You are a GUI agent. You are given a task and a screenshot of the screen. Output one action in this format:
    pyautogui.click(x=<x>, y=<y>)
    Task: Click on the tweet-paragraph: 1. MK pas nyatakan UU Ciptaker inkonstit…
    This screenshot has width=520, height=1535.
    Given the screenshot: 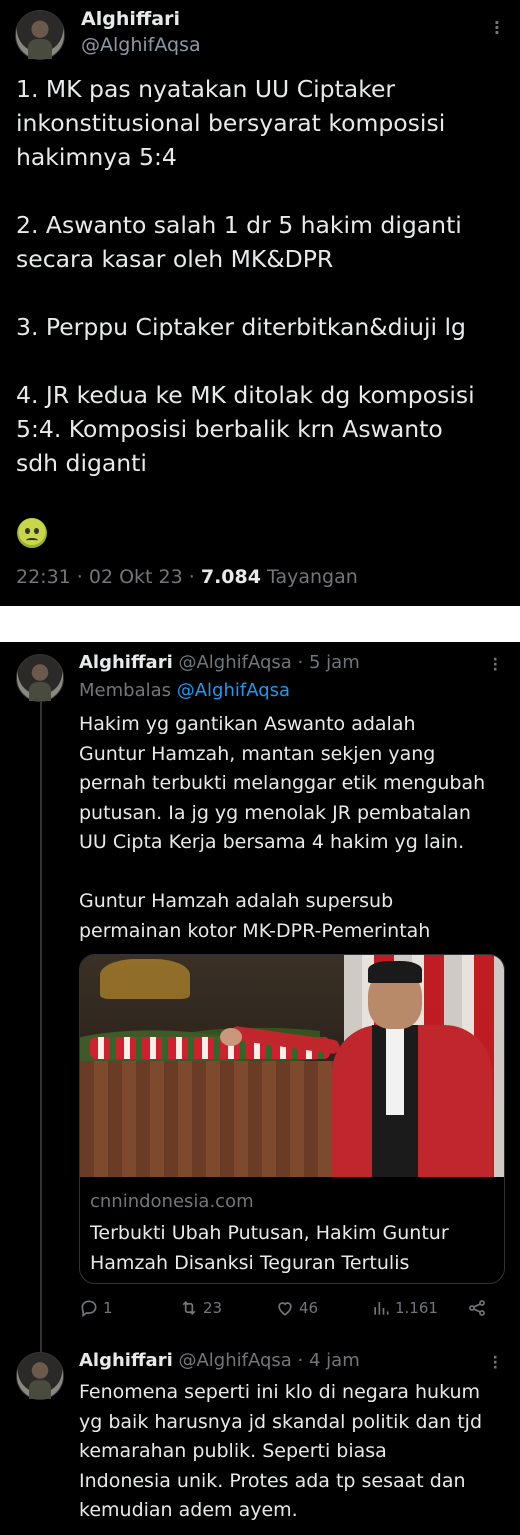 What is the action you would take?
    pyautogui.click(x=231, y=123)
    